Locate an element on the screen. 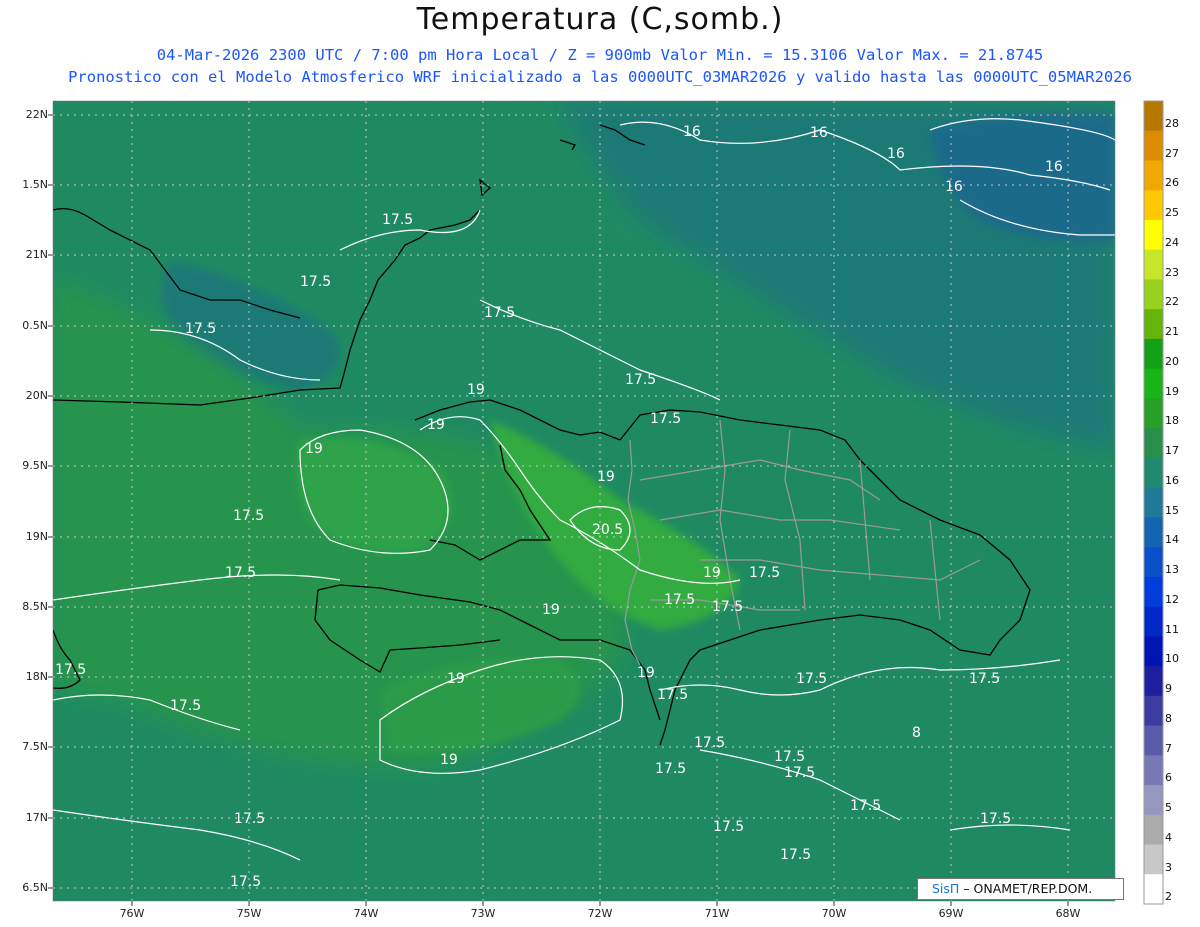  lat-label: 20N is located at coordinates (36, 395).